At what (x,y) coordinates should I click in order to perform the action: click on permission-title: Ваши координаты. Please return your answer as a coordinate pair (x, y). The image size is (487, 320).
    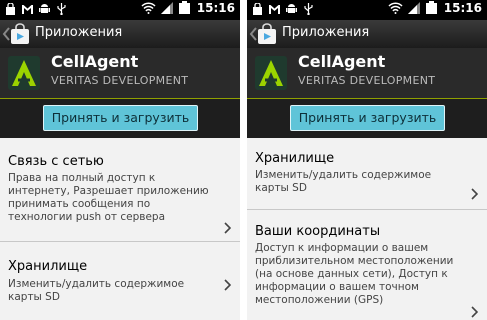
    Looking at the image, I should click on (318, 231).